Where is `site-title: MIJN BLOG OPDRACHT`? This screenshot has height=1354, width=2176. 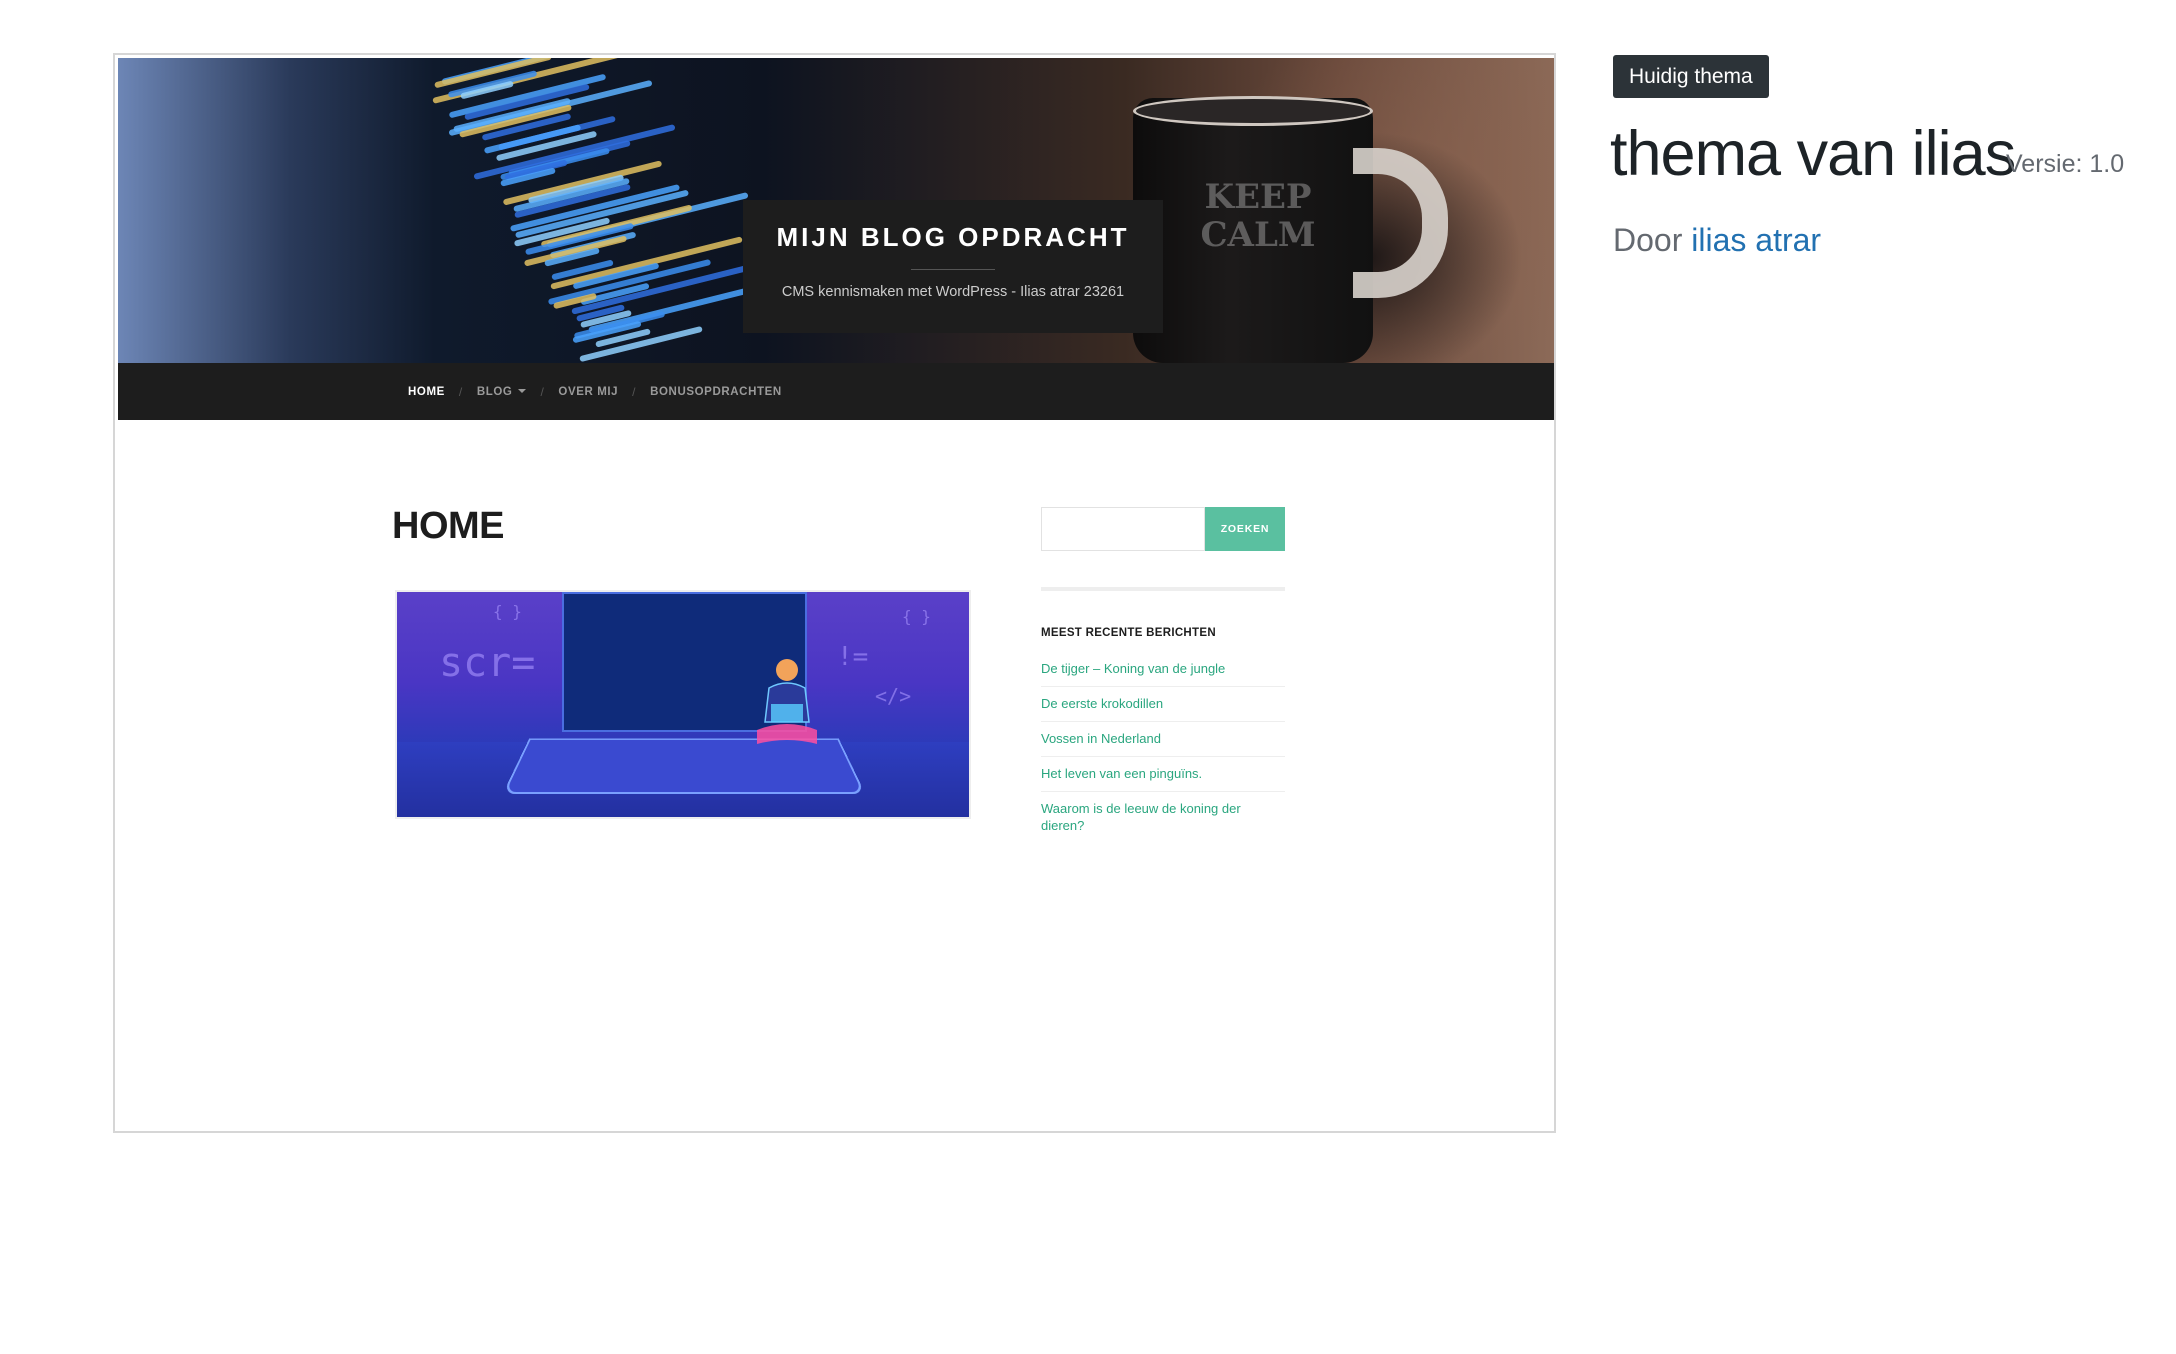
site-title: MIJN BLOG OPDRACHT is located at coordinates (953, 237).